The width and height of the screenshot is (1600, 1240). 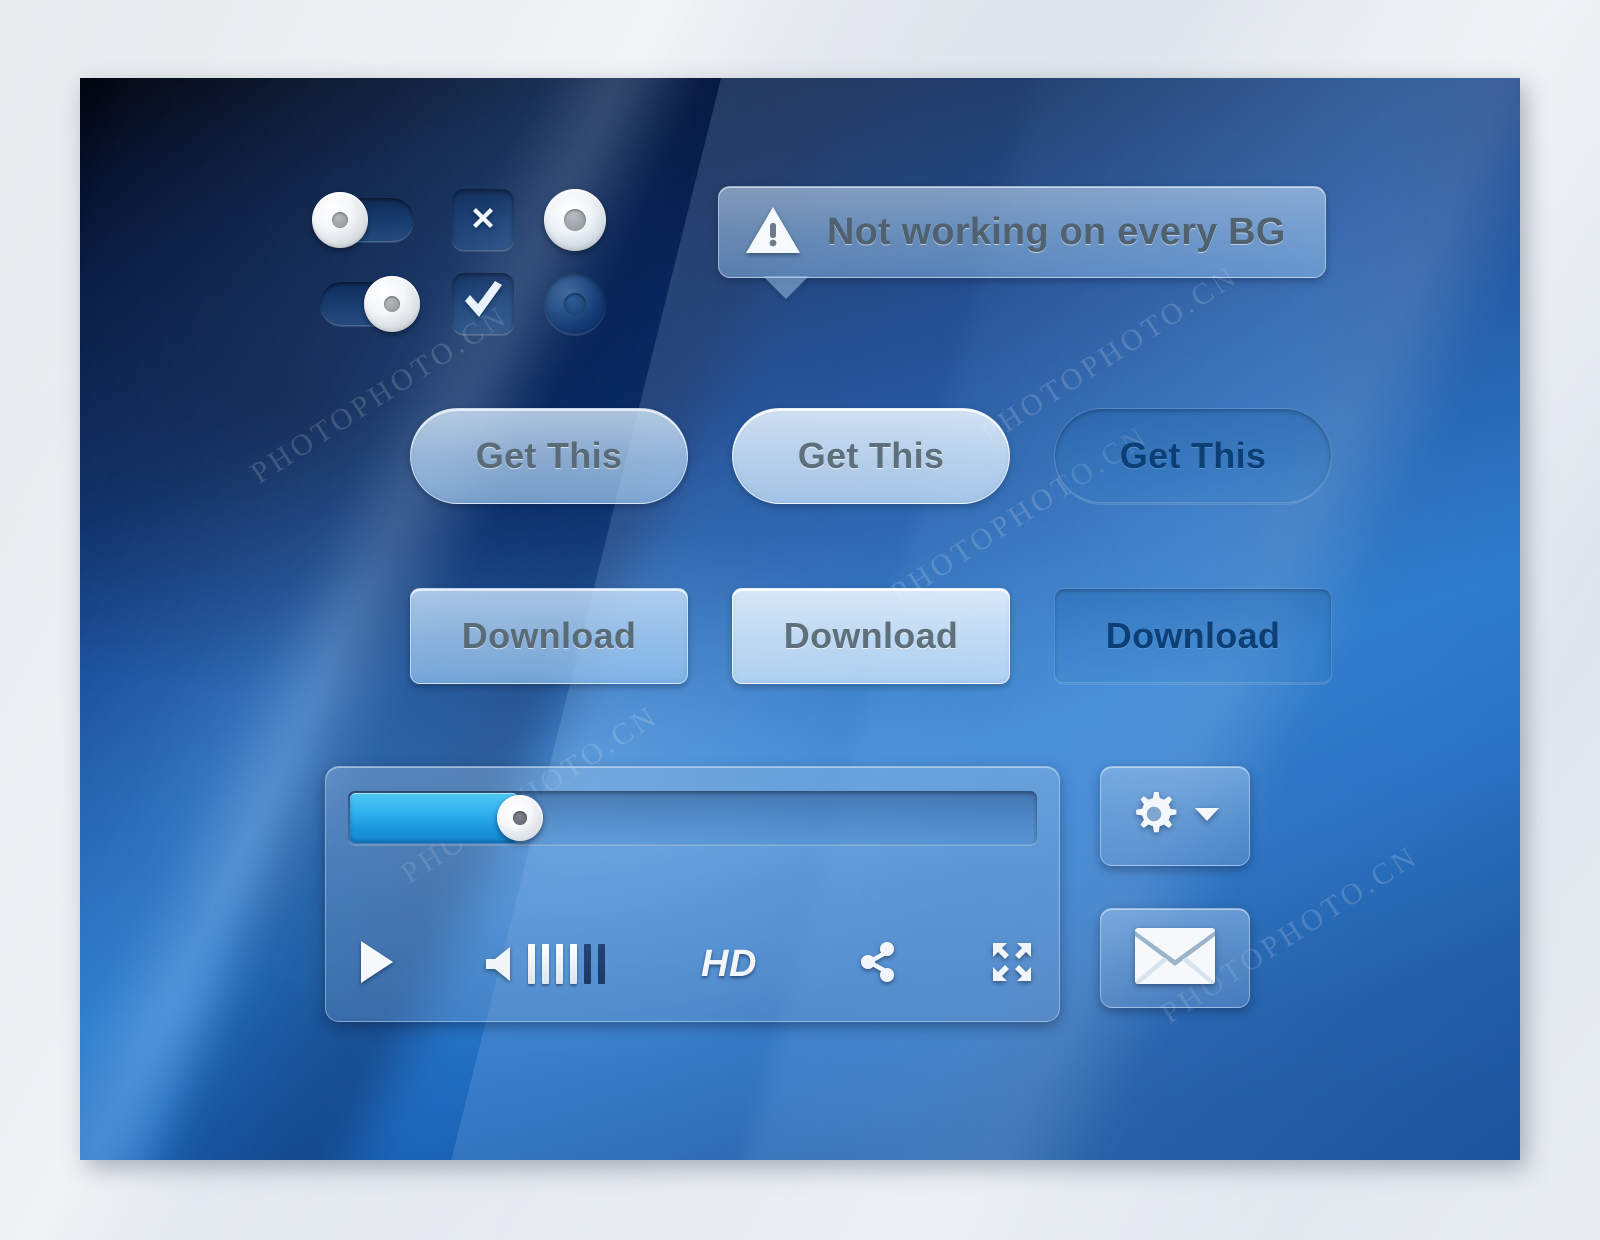 What do you see at coordinates (1193, 636) in the screenshot?
I see `download-button-pressed: Download` at bounding box center [1193, 636].